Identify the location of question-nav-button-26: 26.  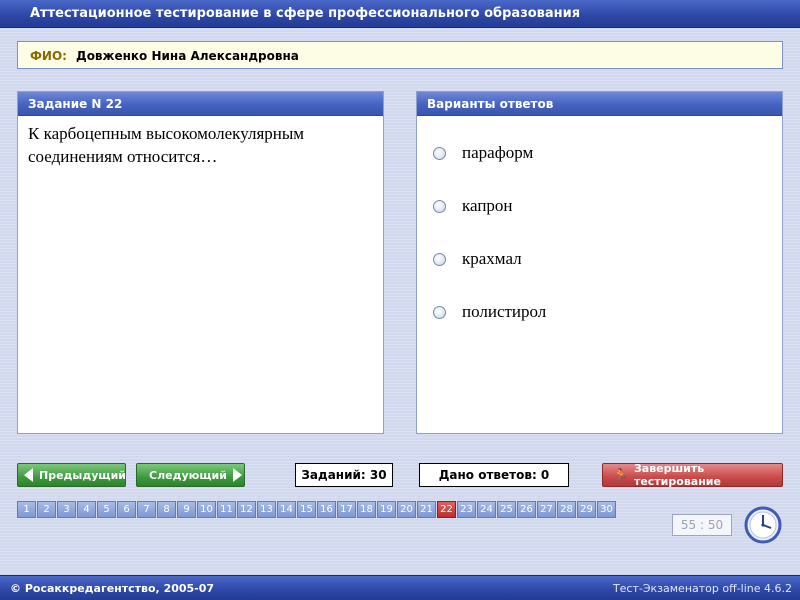
(526, 509).